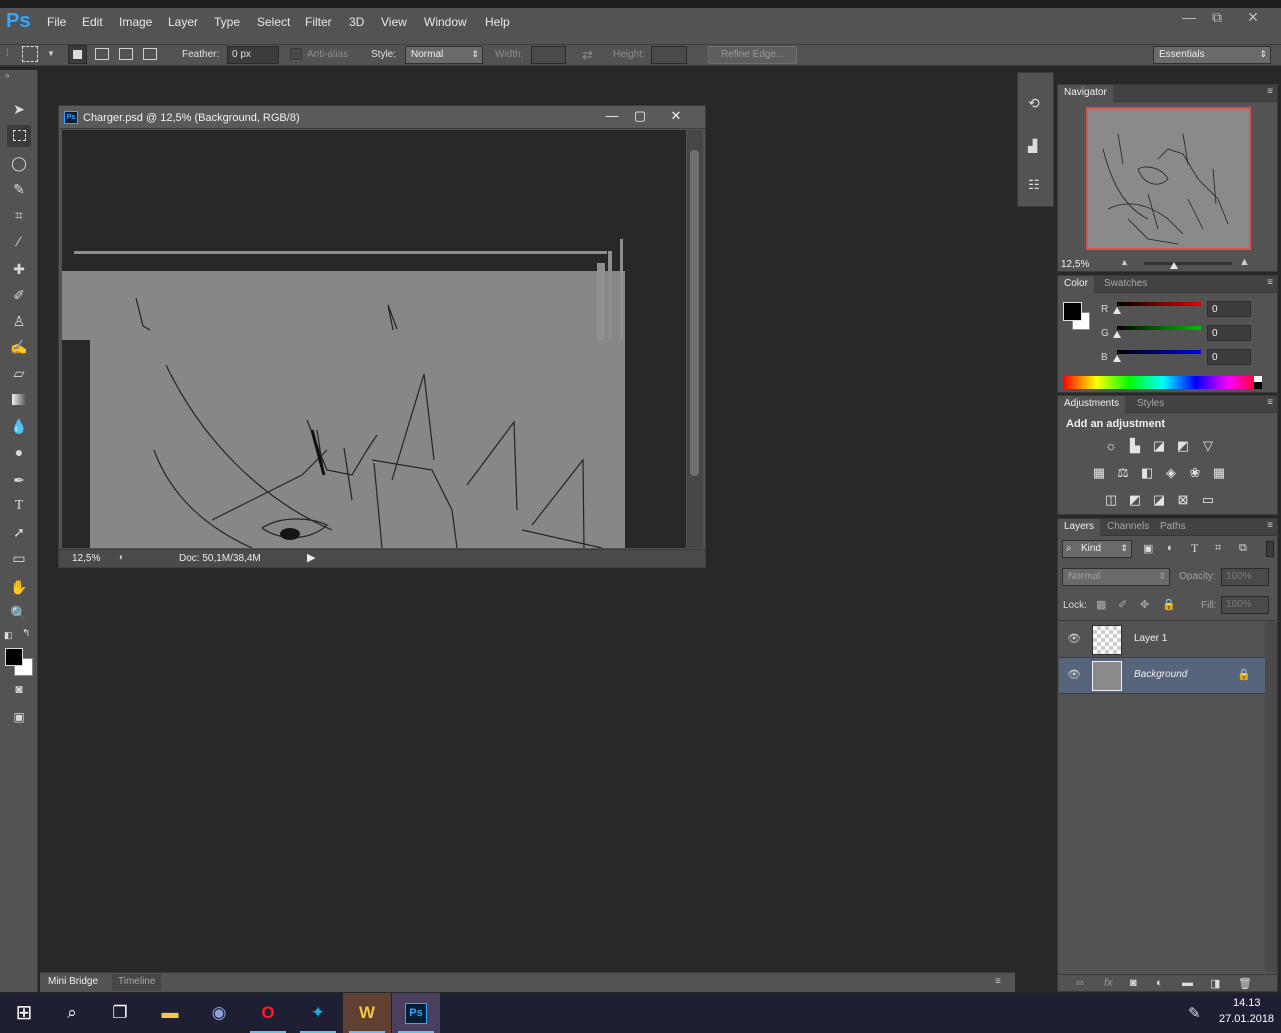 The width and height of the screenshot is (1281, 1033). What do you see at coordinates (7, 75) in the screenshot?
I see `collapse-icon: »` at bounding box center [7, 75].